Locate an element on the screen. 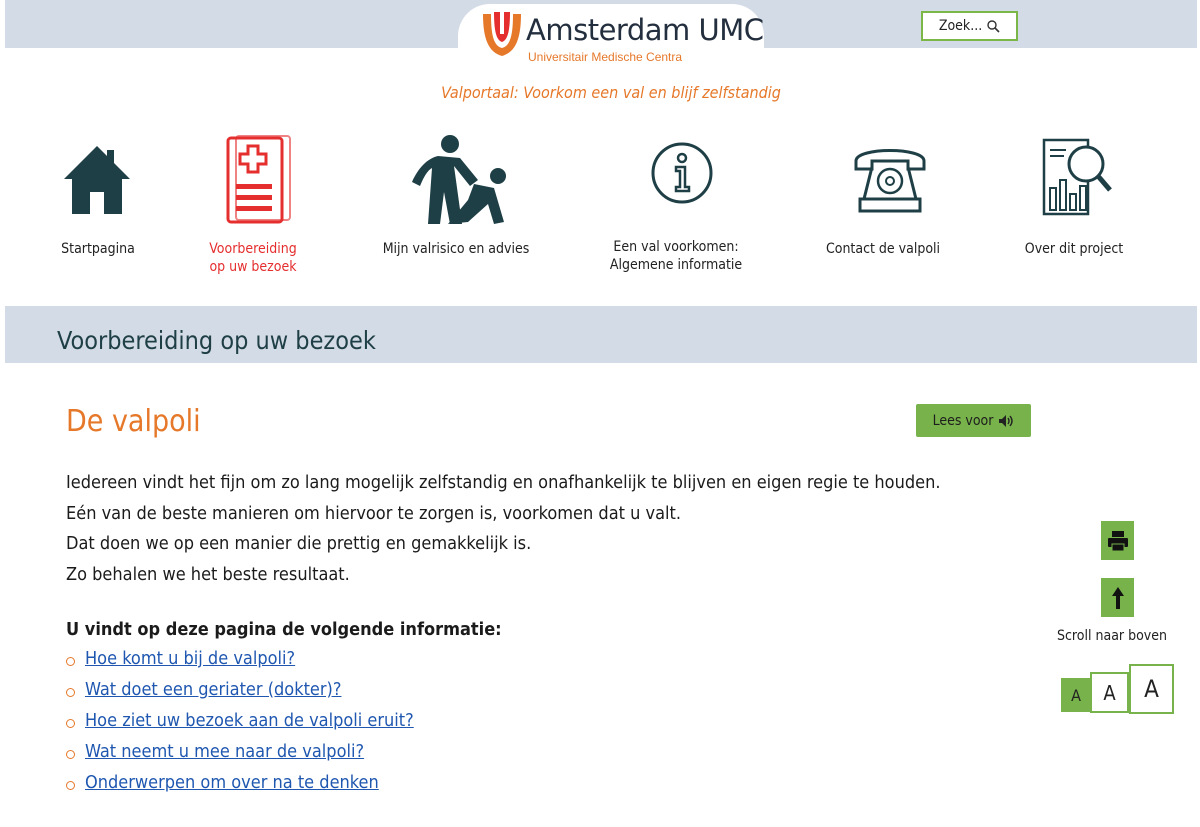 The image size is (1200, 827). nav-item-over-dit-project: Over dit project is located at coordinates (1074, 249).